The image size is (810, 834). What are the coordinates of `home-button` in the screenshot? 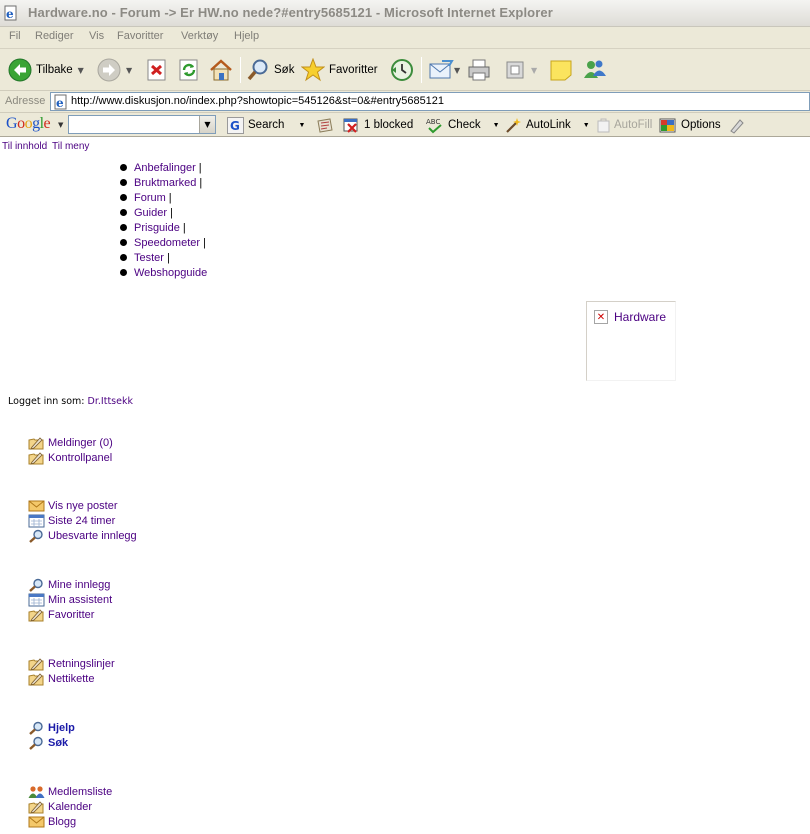 It's located at (221, 70).